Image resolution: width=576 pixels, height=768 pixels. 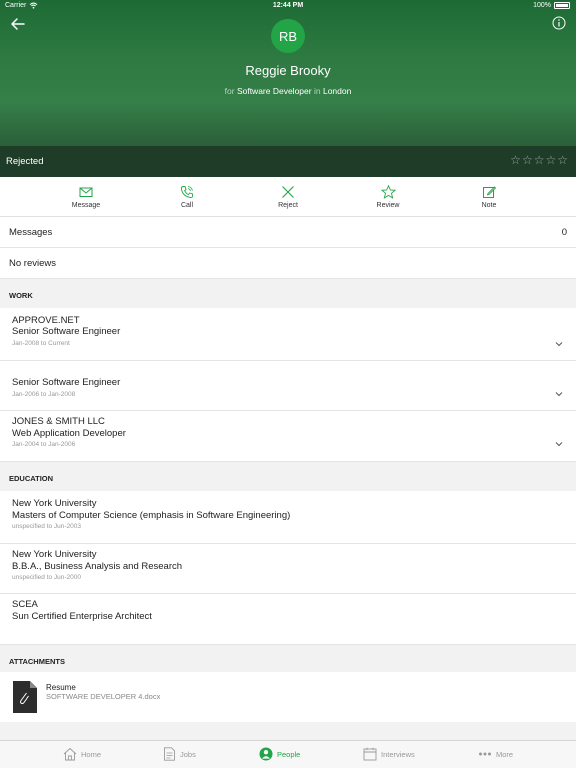 I want to click on info-icon, so click(x=559, y=23).